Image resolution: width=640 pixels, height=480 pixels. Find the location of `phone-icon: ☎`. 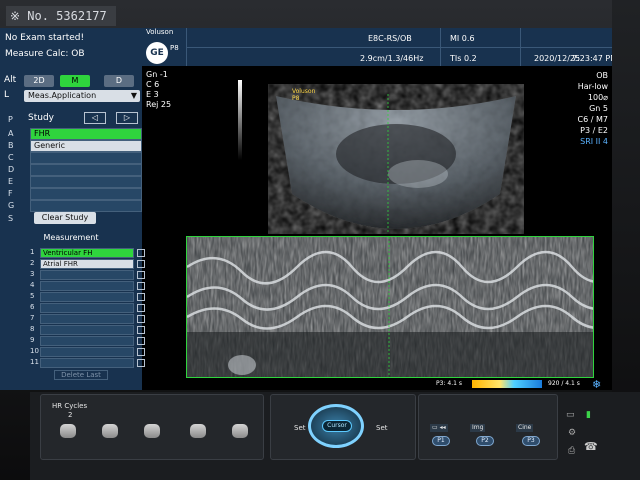

phone-icon: ☎ is located at coordinates (591, 446).